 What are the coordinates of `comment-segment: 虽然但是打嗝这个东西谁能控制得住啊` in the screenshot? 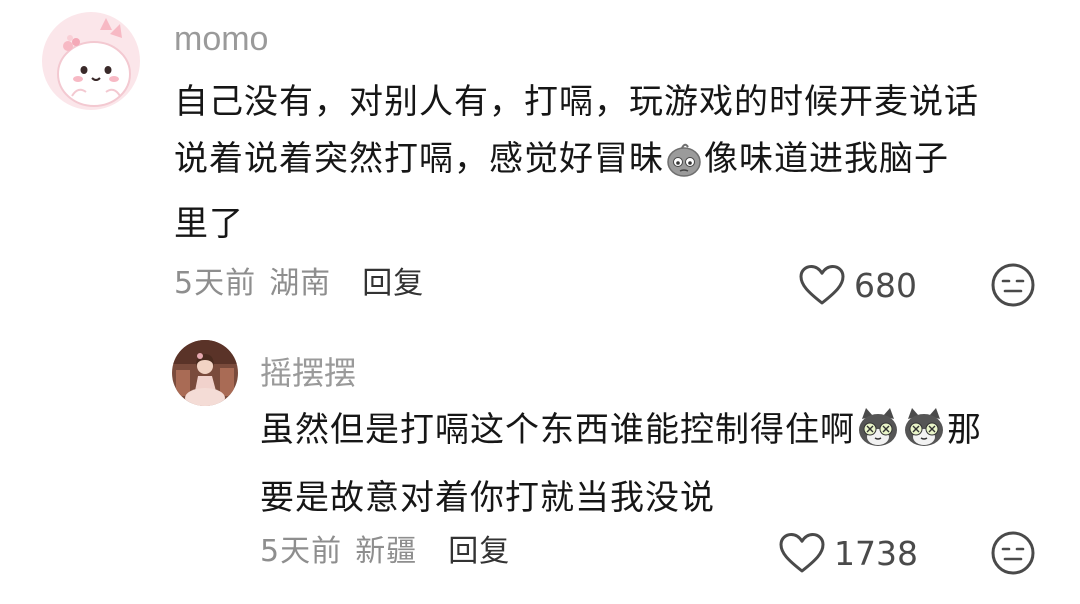 It's located at (557, 430).